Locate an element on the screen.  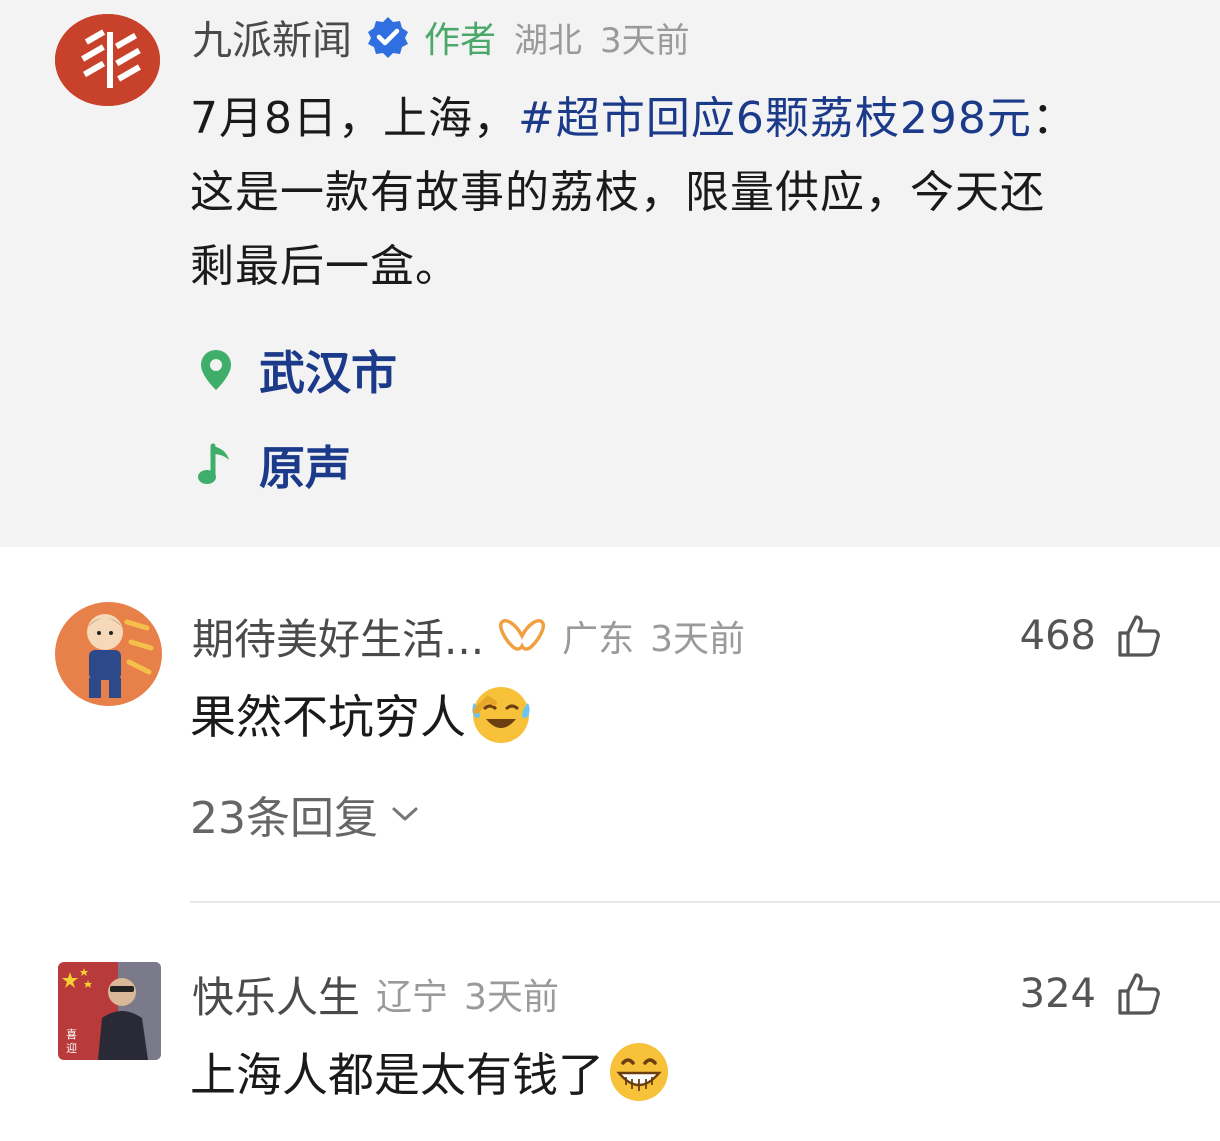
commenter-avatar: 喜 迎 is located at coordinates (109, 1011).